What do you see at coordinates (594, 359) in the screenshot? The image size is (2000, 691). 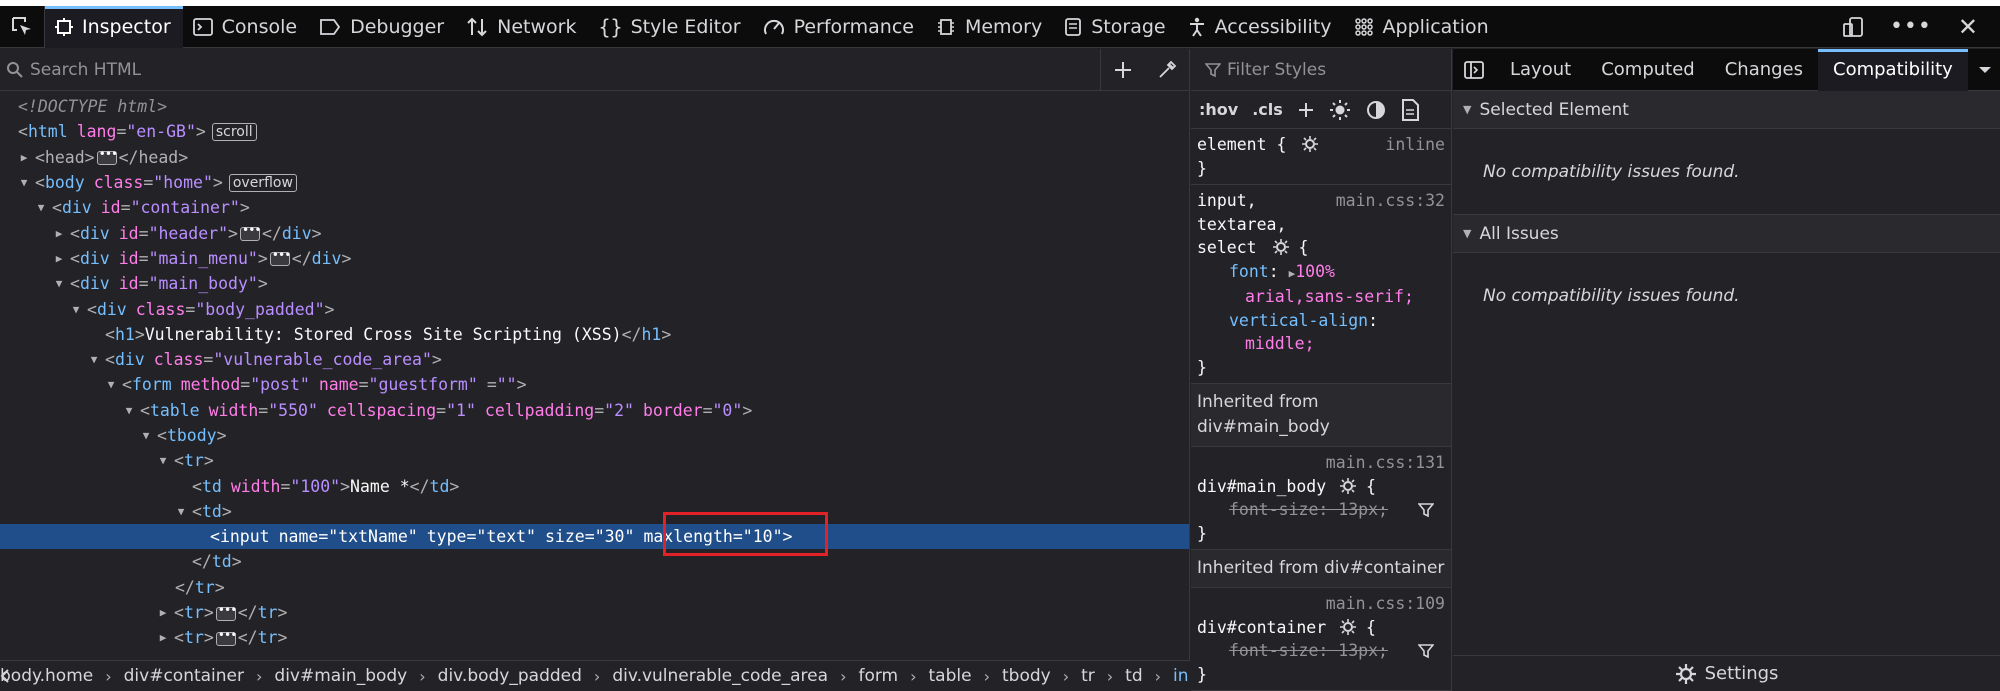 I see `tree-row: ▼ < div class = "vulnerable_code_area" >` at bounding box center [594, 359].